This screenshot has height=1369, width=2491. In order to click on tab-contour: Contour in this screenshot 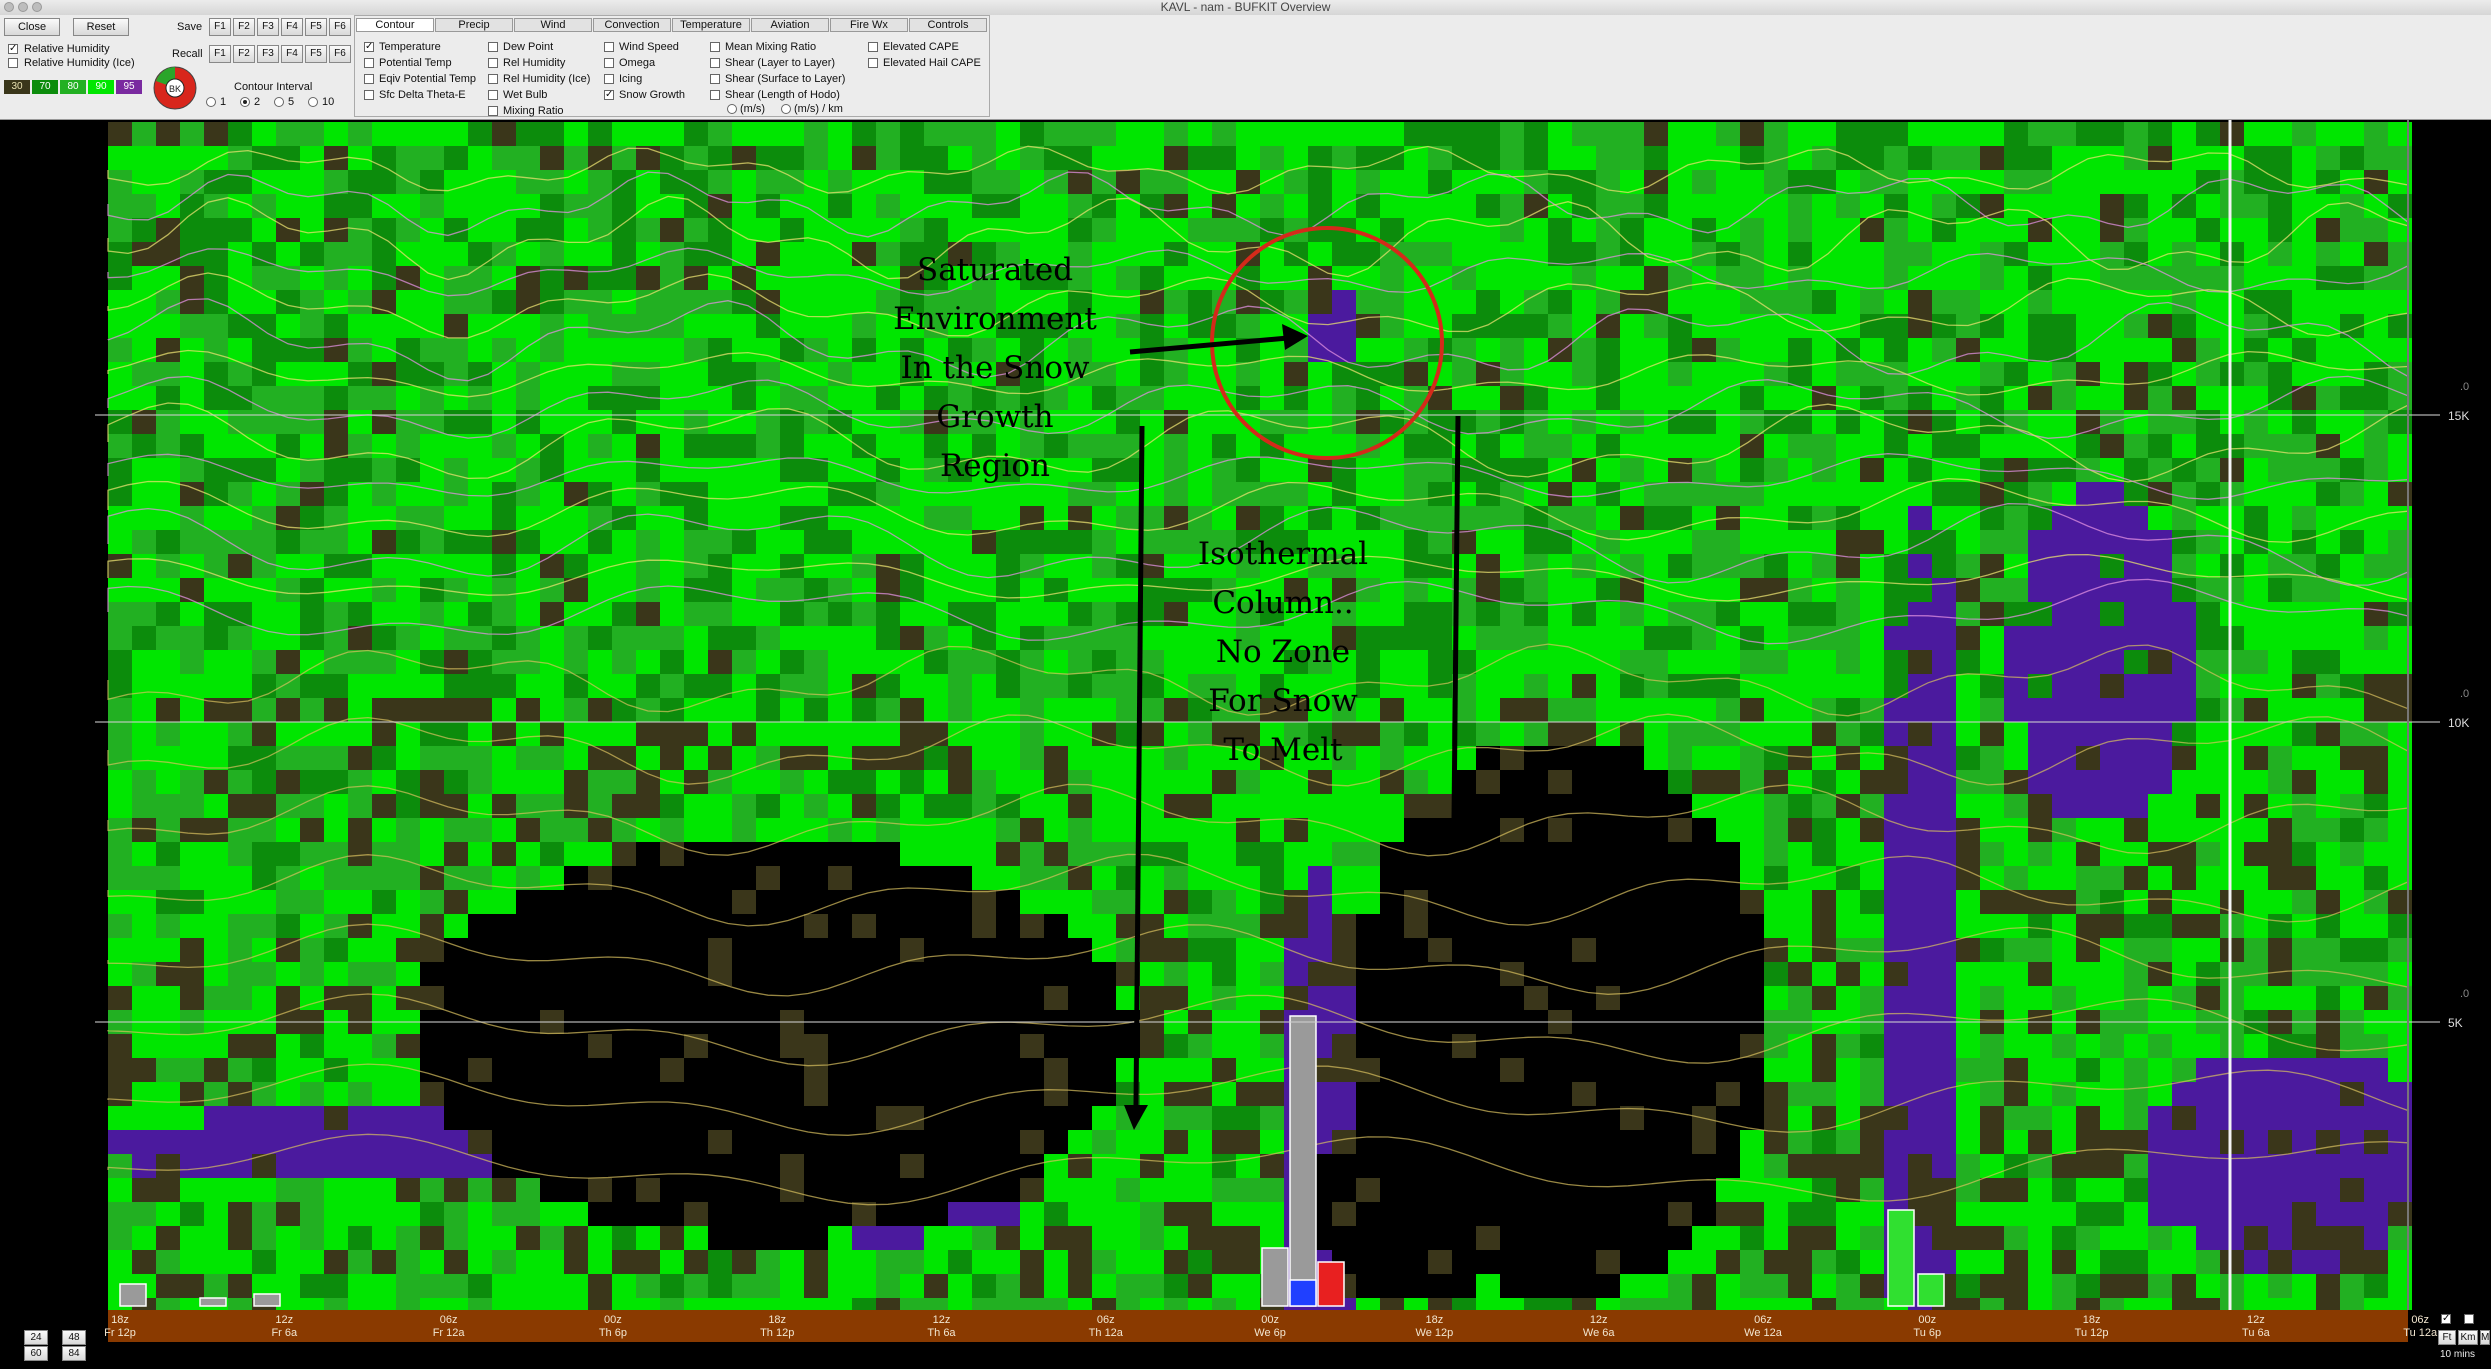, I will do `click(395, 25)`.